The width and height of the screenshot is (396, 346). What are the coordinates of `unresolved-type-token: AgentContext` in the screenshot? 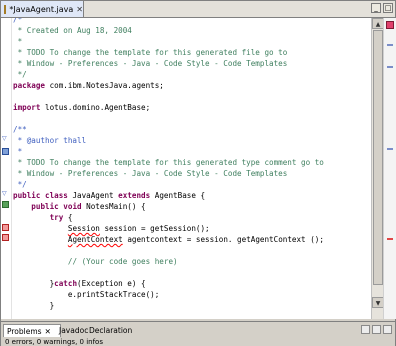 It's located at (95, 239).